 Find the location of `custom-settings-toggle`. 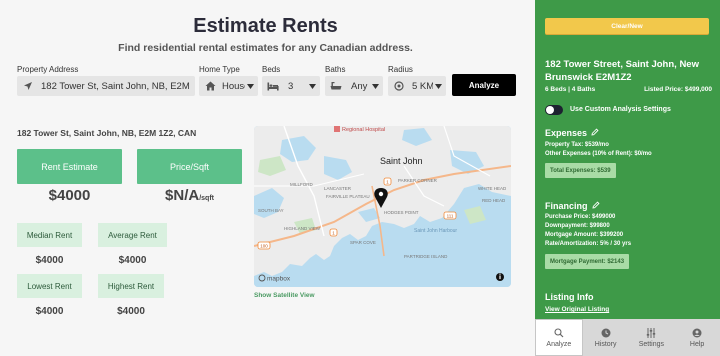

custom-settings-toggle is located at coordinates (554, 110).